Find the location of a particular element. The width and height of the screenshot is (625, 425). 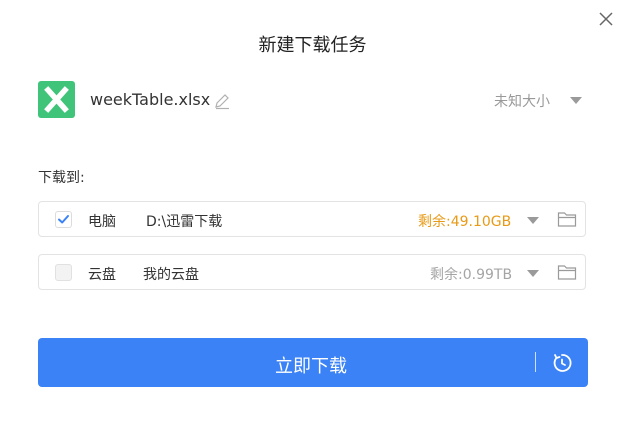

excel-file-icon is located at coordinates (56, 99).